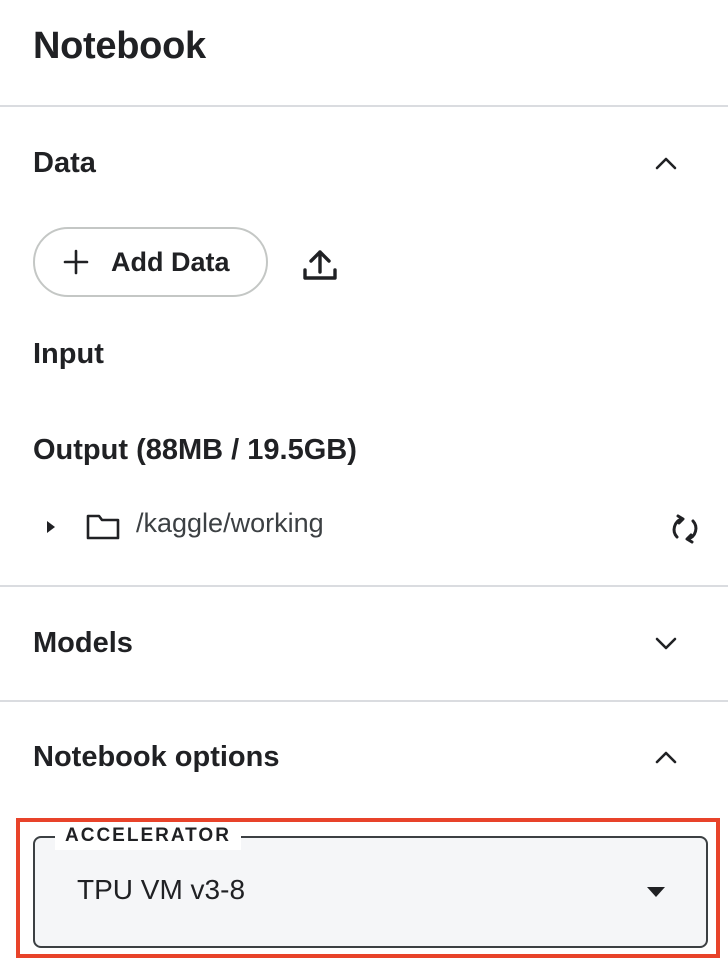 The height and width of the screenshot is (958, 728). I want to click on output-heading: Output (88MB / 19.5GB), so click(195, 450).